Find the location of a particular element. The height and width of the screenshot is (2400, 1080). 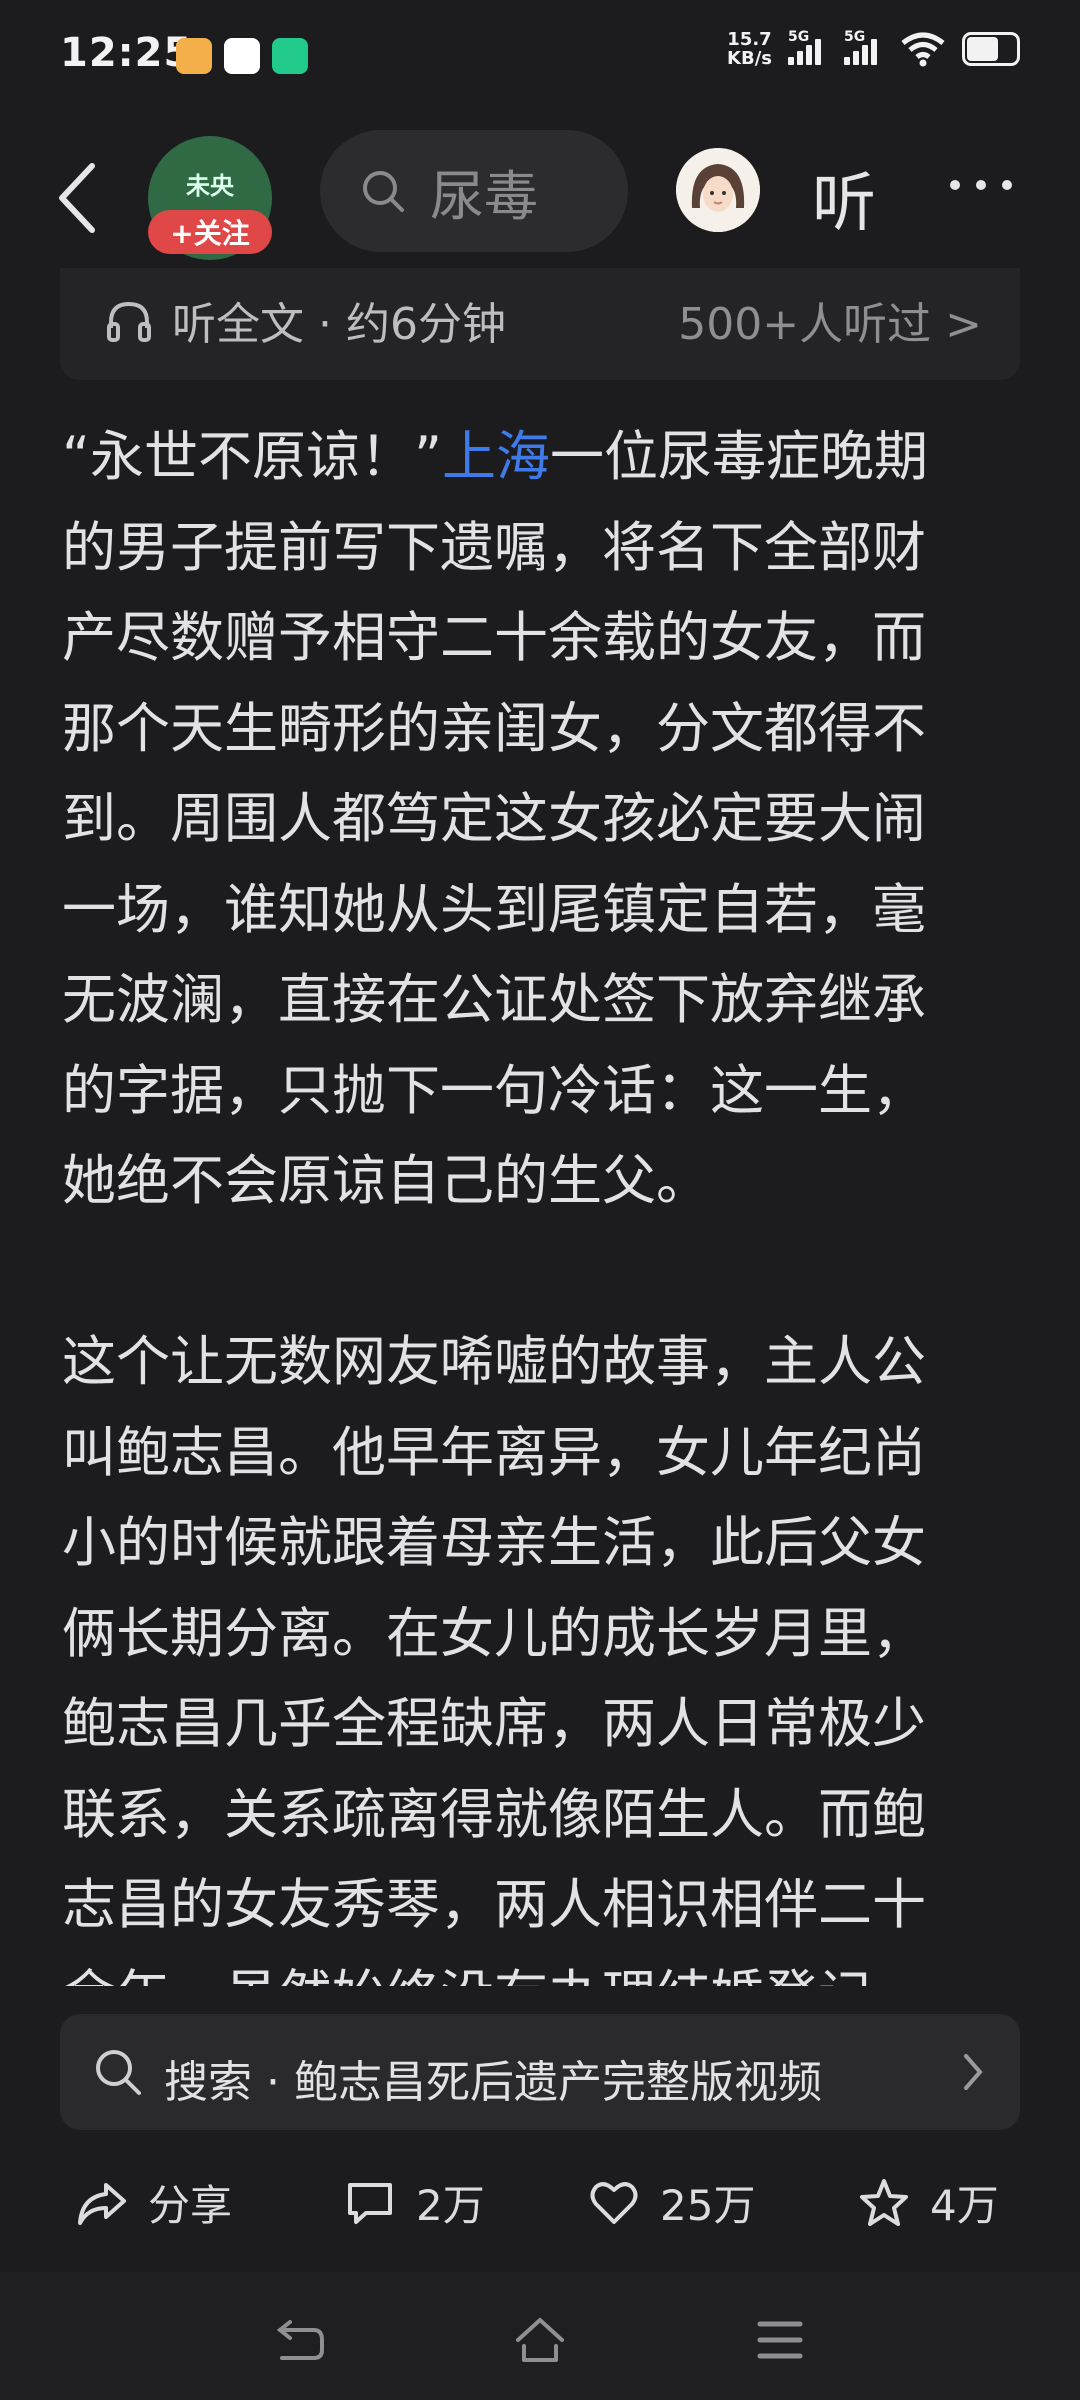

article-line: 产尽数赠予相守二十余载的女友，而 is located at coordinates (494, 637).